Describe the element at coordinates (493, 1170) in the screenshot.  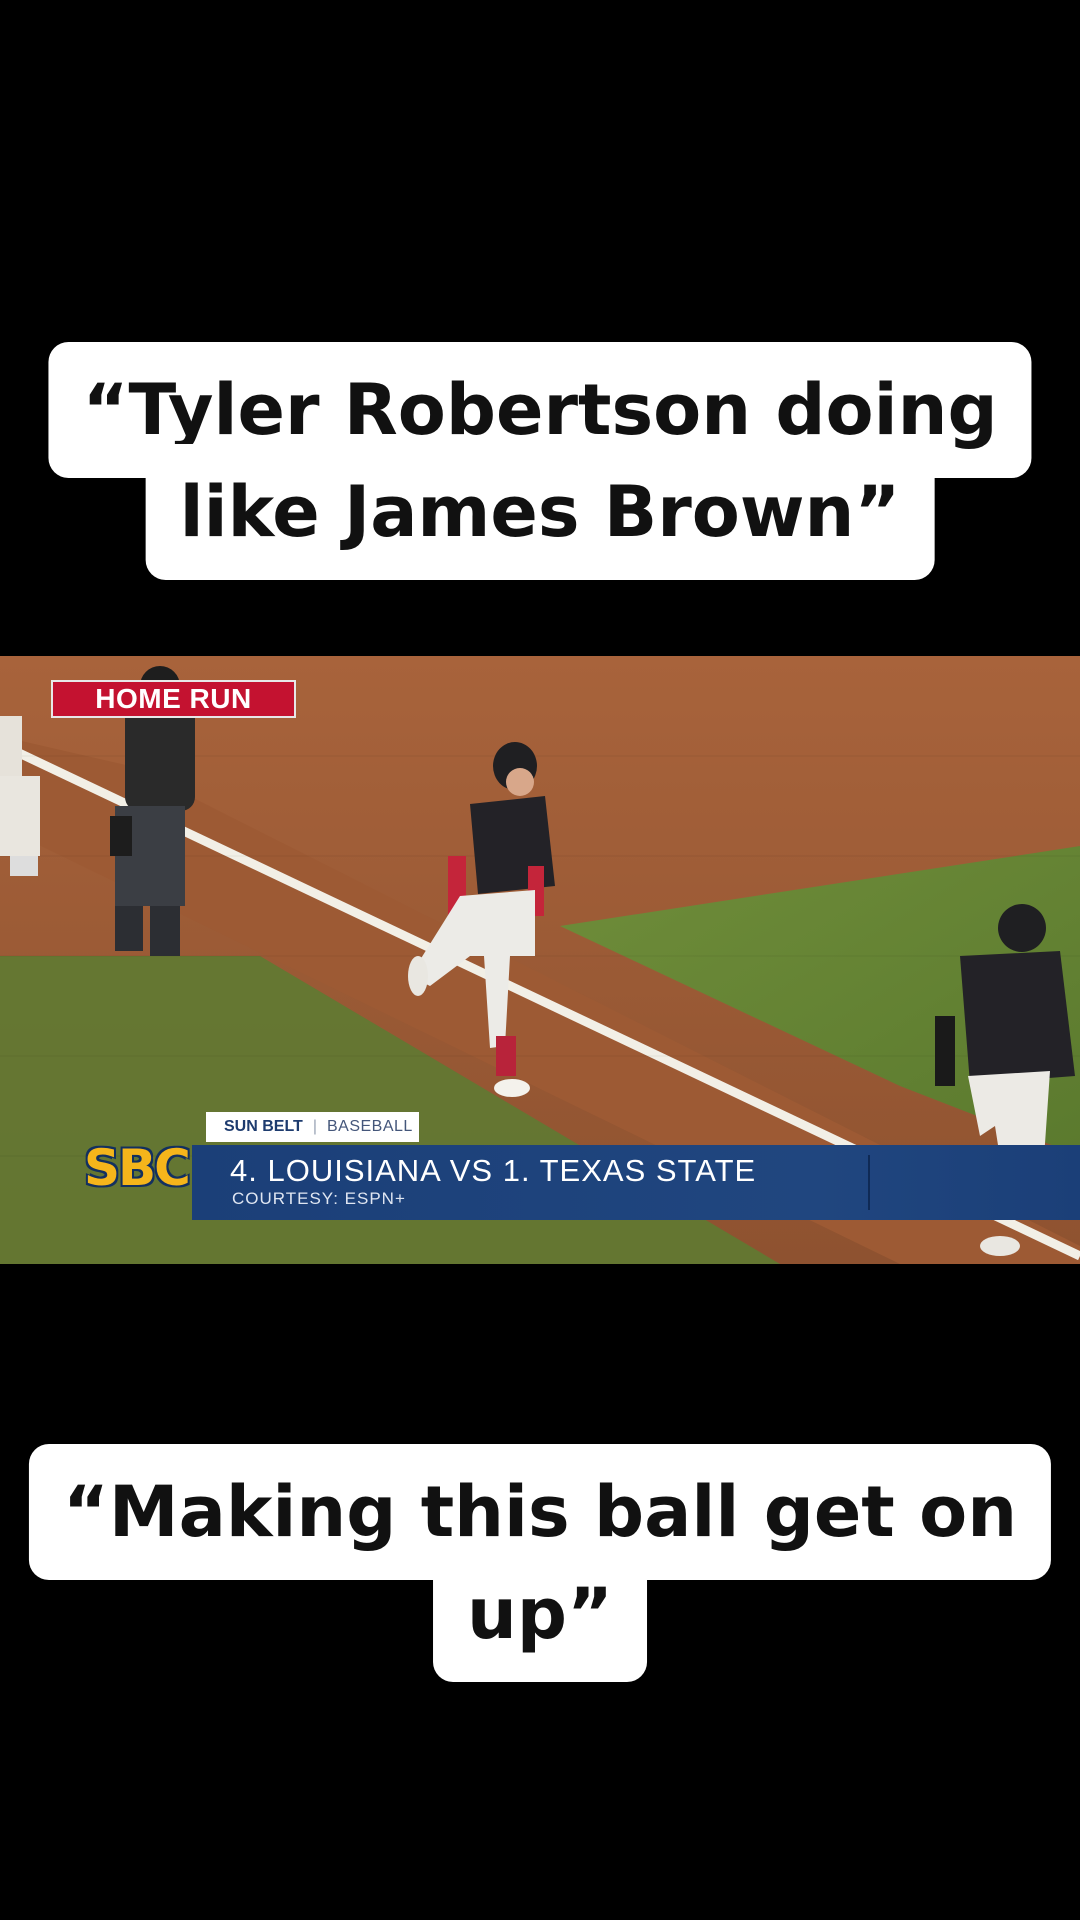
I see `matchup-title: 4. LOUISIANA VS 1. TEXAS STATE` at that location.